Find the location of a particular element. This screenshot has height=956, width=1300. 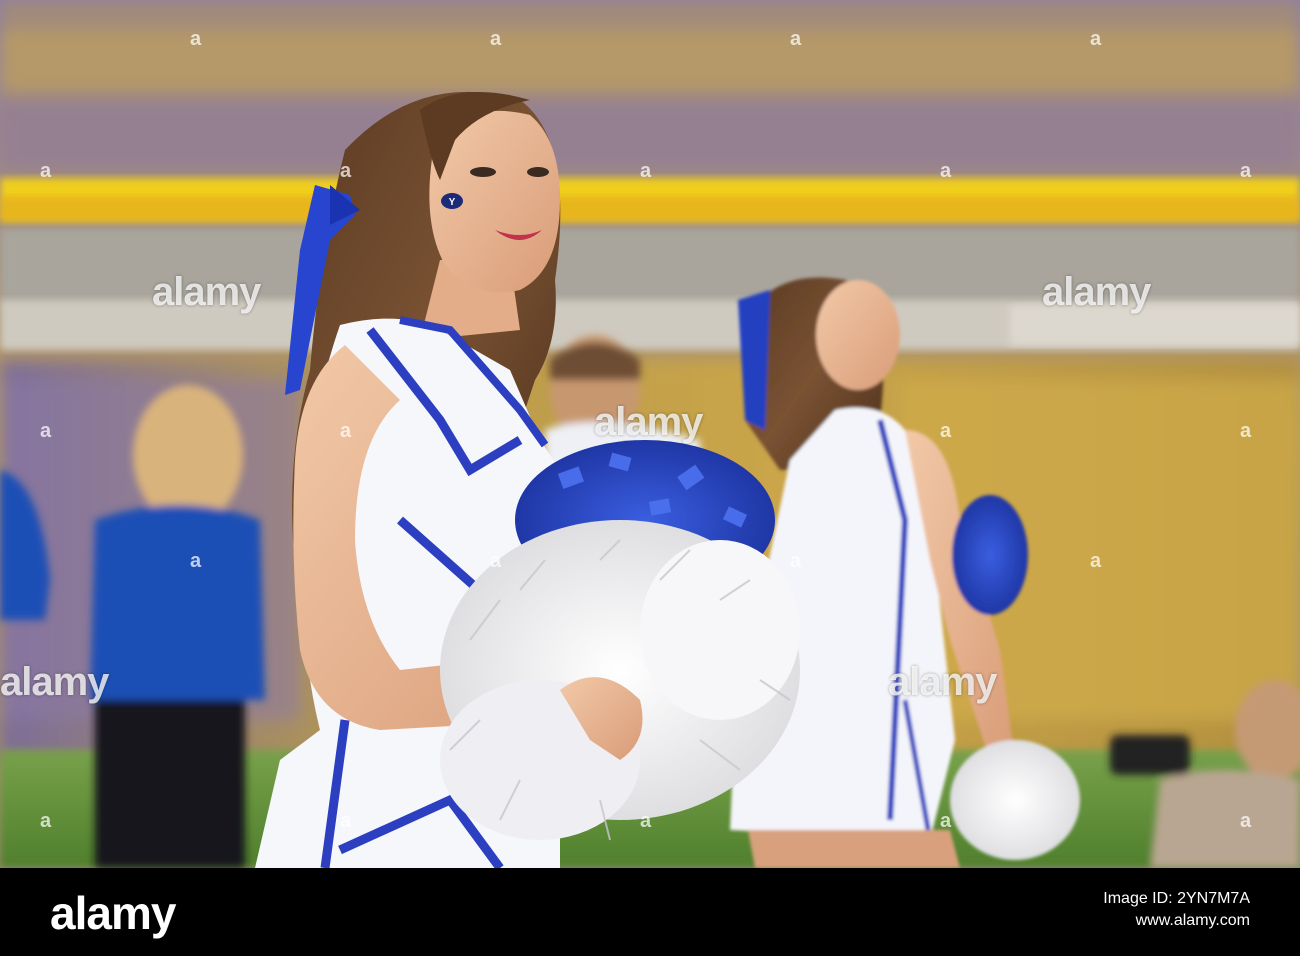

cheek-logo-letter: Y is located at coordinates (452, 202).